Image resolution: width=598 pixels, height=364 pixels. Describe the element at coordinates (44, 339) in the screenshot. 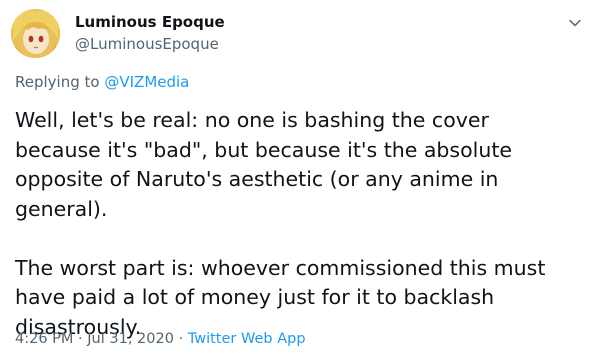

I see `tweet-time: 4:26 PM` at that location.